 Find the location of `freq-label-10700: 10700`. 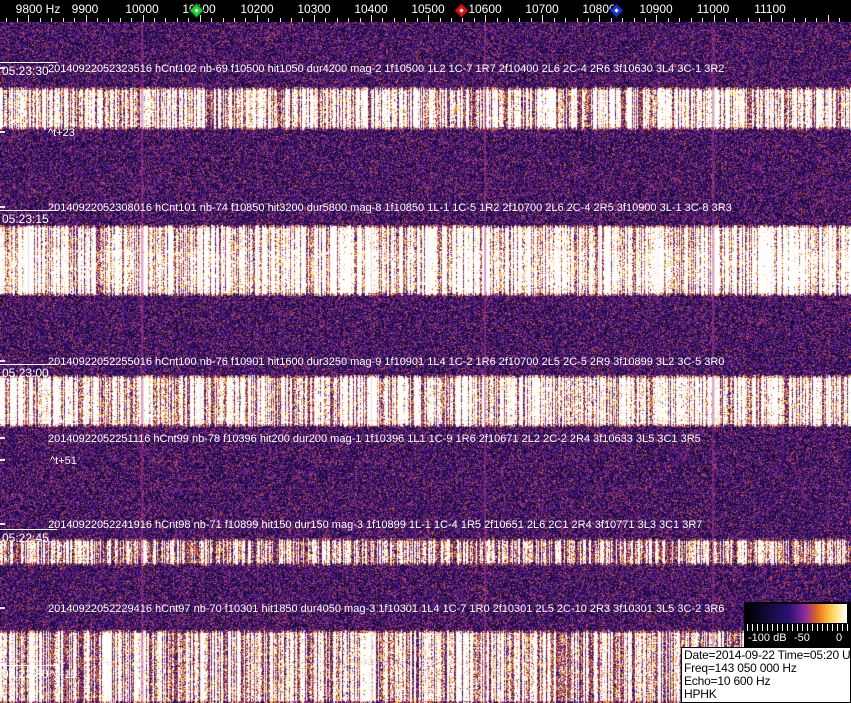

freq-label-10700: 10700 is located at coordinates (542, 9).